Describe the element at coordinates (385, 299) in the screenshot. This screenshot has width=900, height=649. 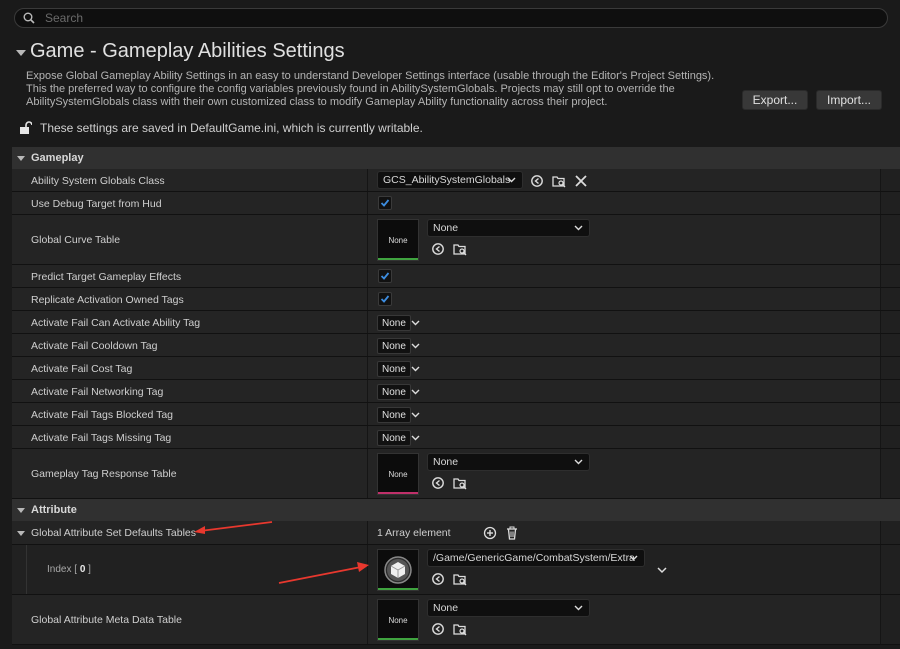
I see `replicate-tags-checkbox` at that location.